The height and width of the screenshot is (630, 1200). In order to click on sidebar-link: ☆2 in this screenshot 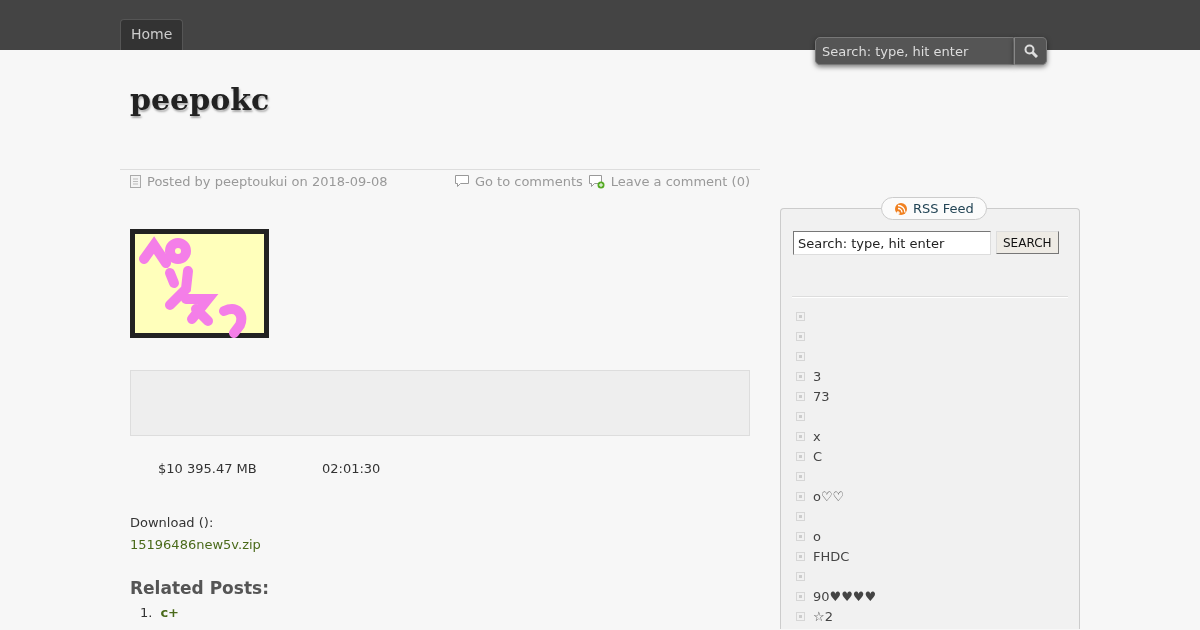, I will do `click(823, 616)`.